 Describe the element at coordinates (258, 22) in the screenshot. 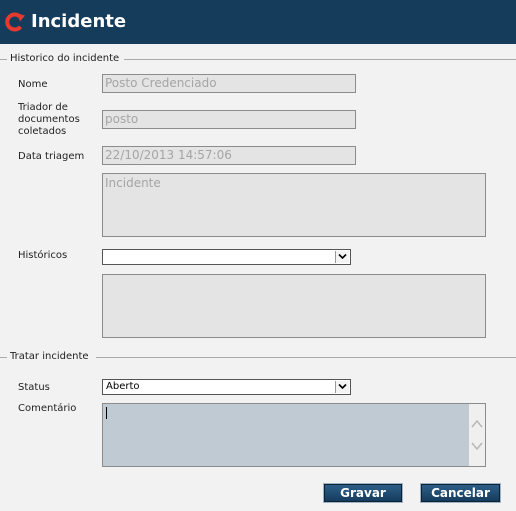

I see `title-bar: Incidente` at that location.